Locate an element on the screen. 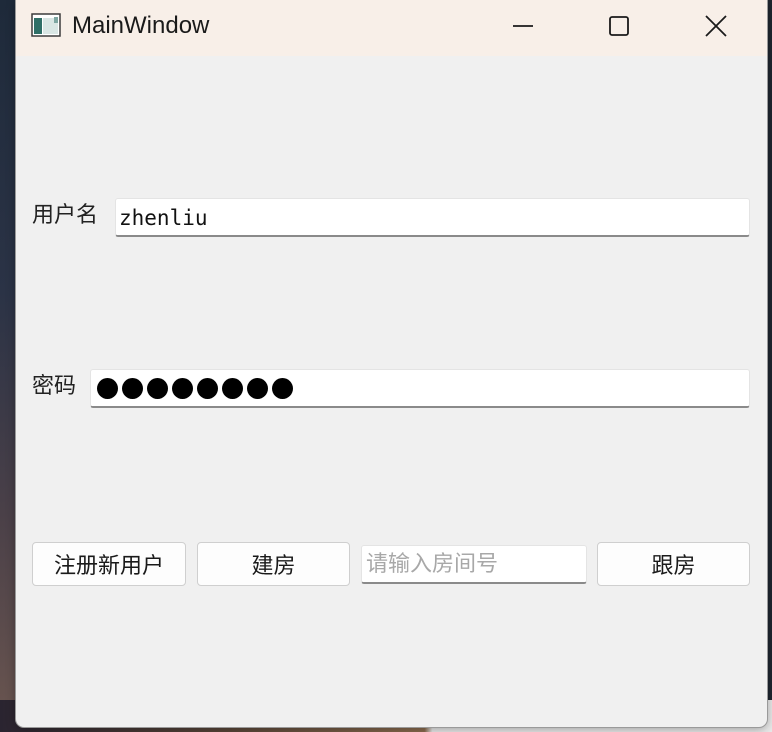  username-value: zhenliu is located at coordinates (163, 218).